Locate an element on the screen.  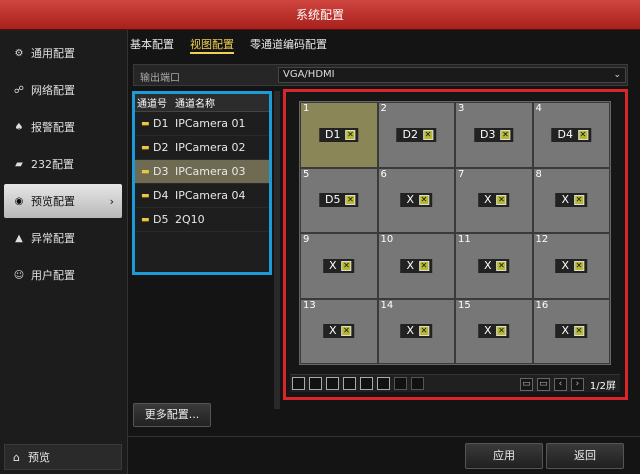
sidebar-item-label: 报警配置 is located at coordinates (53, 127).